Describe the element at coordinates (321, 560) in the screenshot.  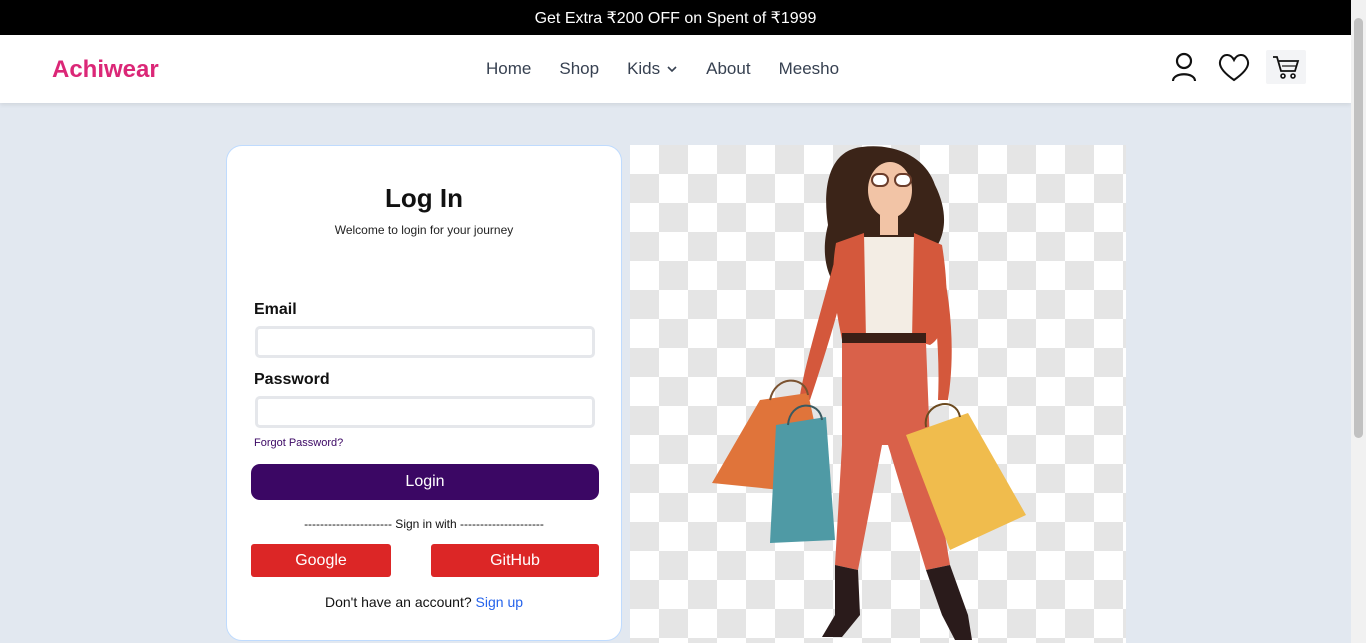
I see `google-button: Google` at that location.